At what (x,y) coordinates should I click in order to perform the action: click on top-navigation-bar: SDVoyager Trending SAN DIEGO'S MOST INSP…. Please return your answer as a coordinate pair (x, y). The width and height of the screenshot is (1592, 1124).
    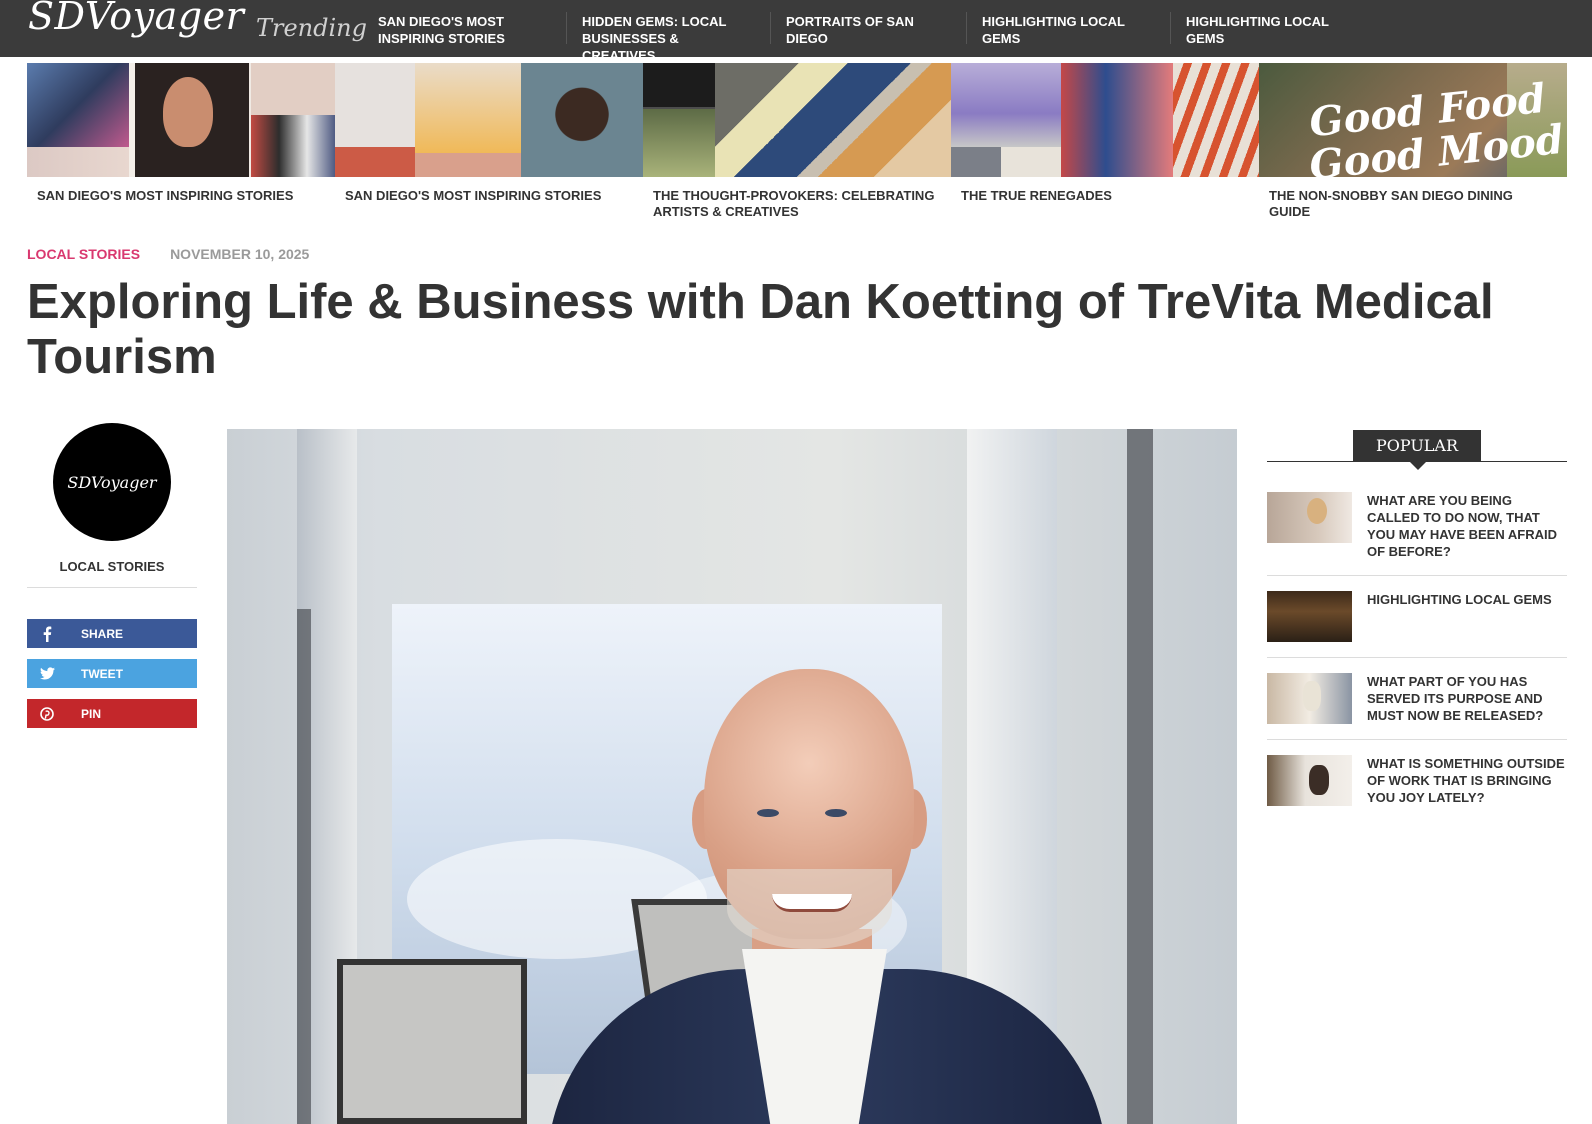
    Looking at the image, I should click on (796, 31).